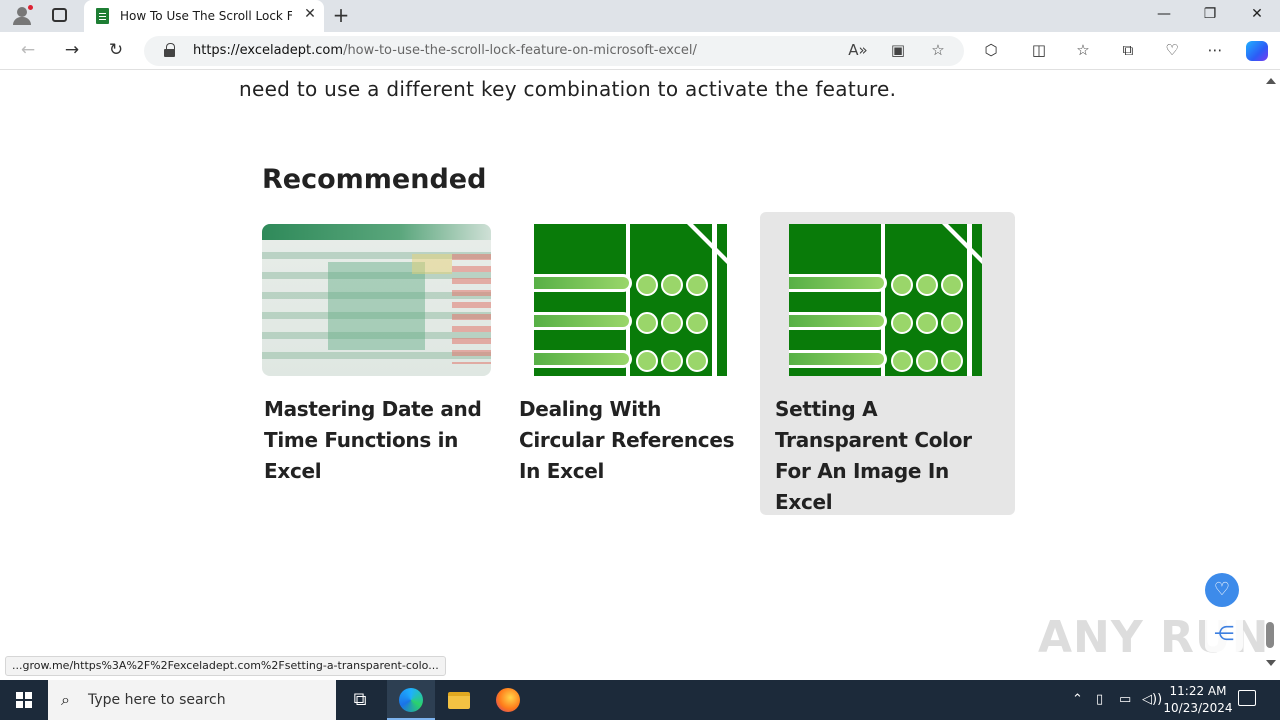 This screenshot has height=720, width=1280. I want to click on search-placeholder: Type here to search, so click(157, 700).